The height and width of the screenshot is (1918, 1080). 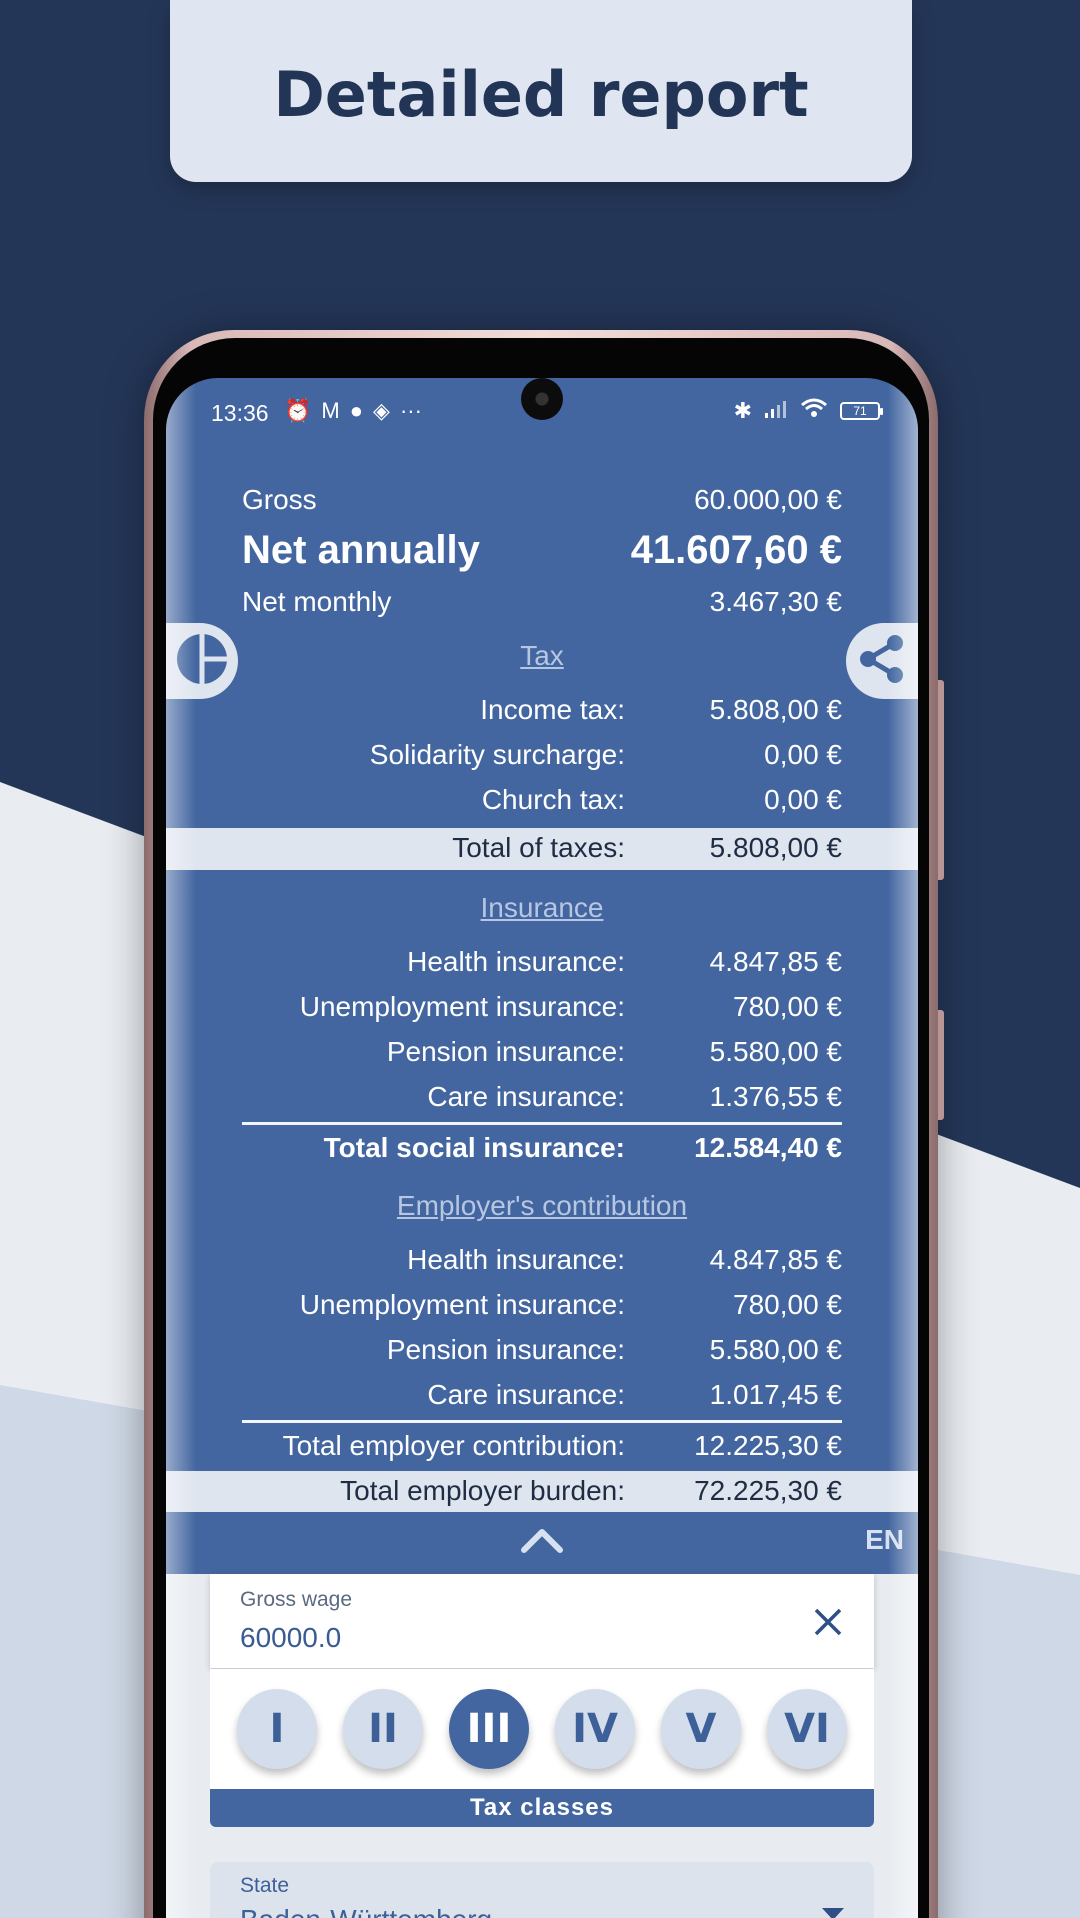 What do you see at coordinates (542, 1808) in the screenshot?
I see `tax-classes-label: Tax classes` at bounding box center [542, 1808].